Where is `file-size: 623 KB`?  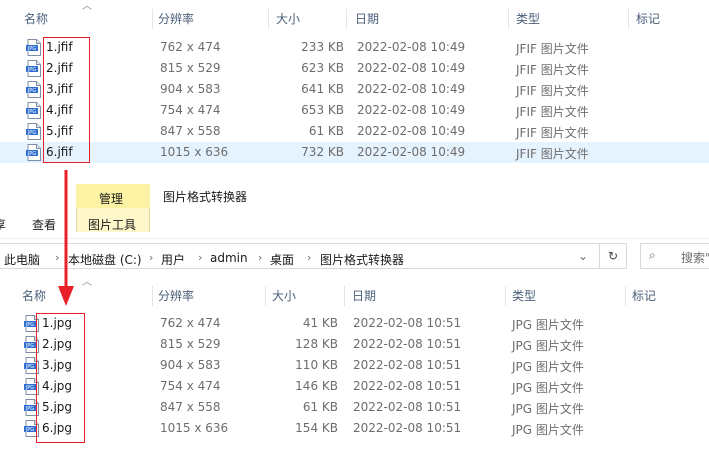
file-size: 623 KB is located at coordinates (322, 68).